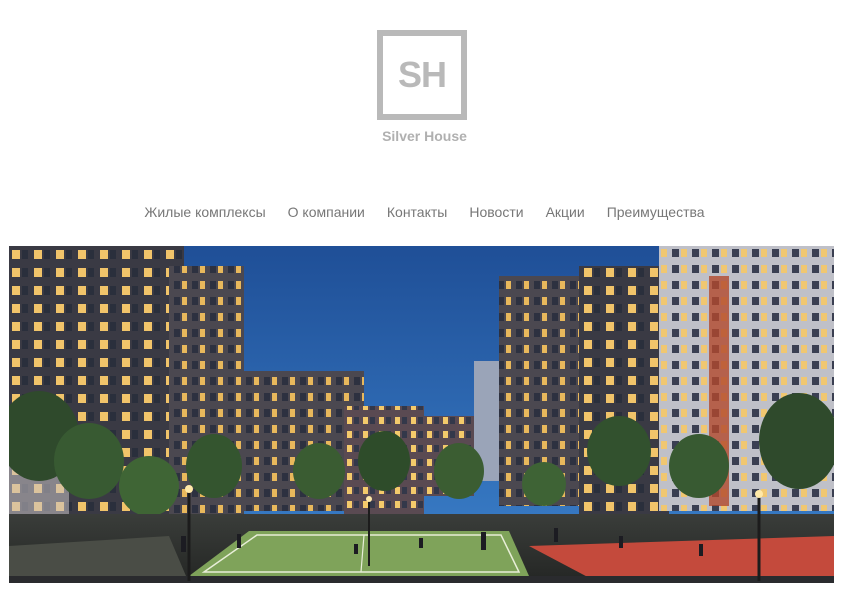 This screenshot has width=849, height=597. I want to click on nav-item-residential-complexes: Жилые комплексы, so click(204, 212).